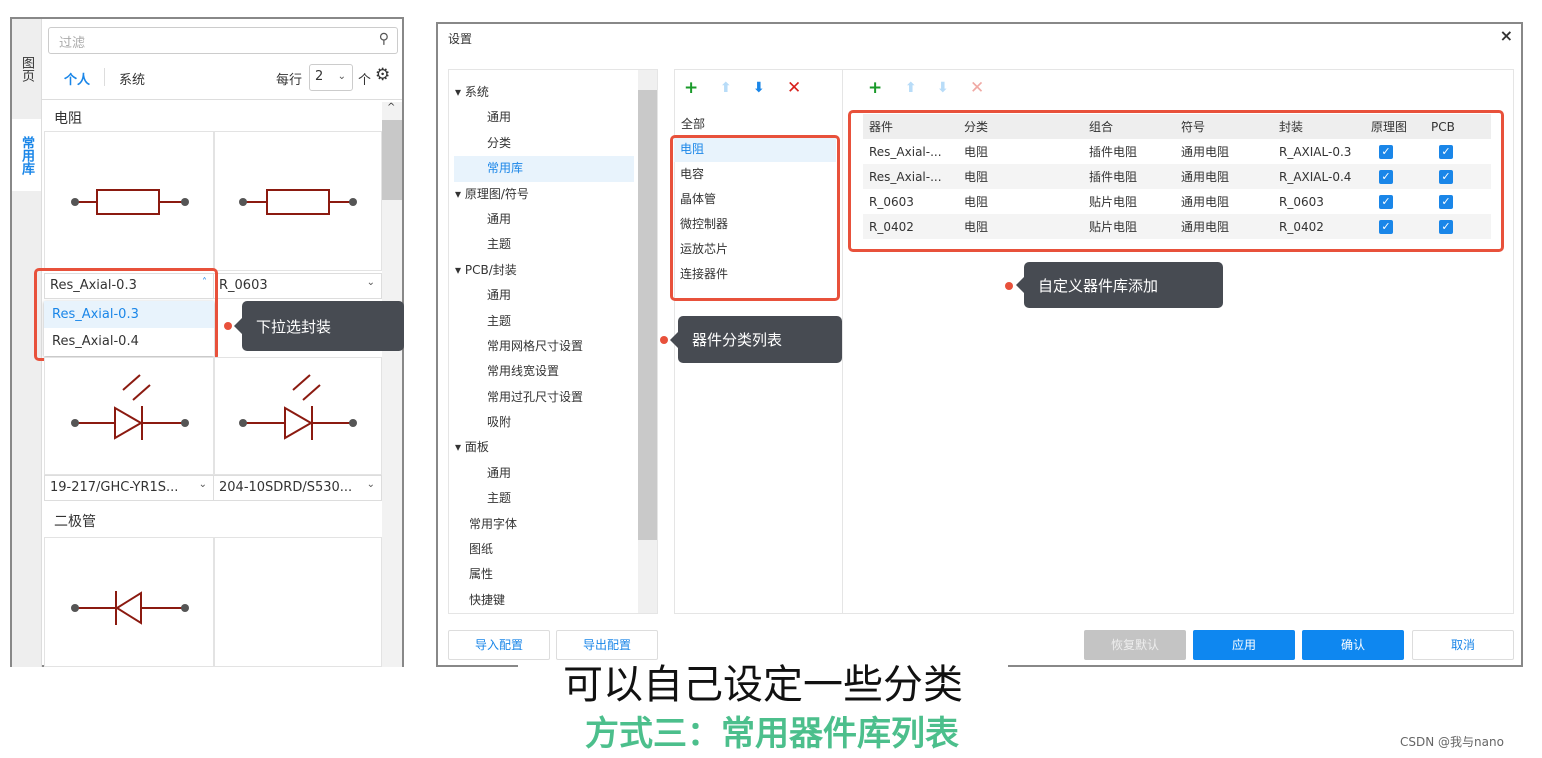 Image resolution: width=1542 pixels, height=758 pixels. What do you see at coordinates (553, 397) in the screenshot?
I see `tree-item: 常用过孔尺寸设置` at bounding box center [553, 397].